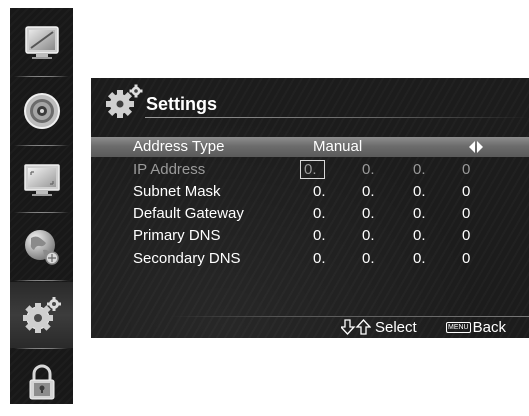  What do you see at coordinates (368, 258) in the screenshot?
I see `secondary-dns-octet-2-field: 0.` at bounding box center [368, 258].